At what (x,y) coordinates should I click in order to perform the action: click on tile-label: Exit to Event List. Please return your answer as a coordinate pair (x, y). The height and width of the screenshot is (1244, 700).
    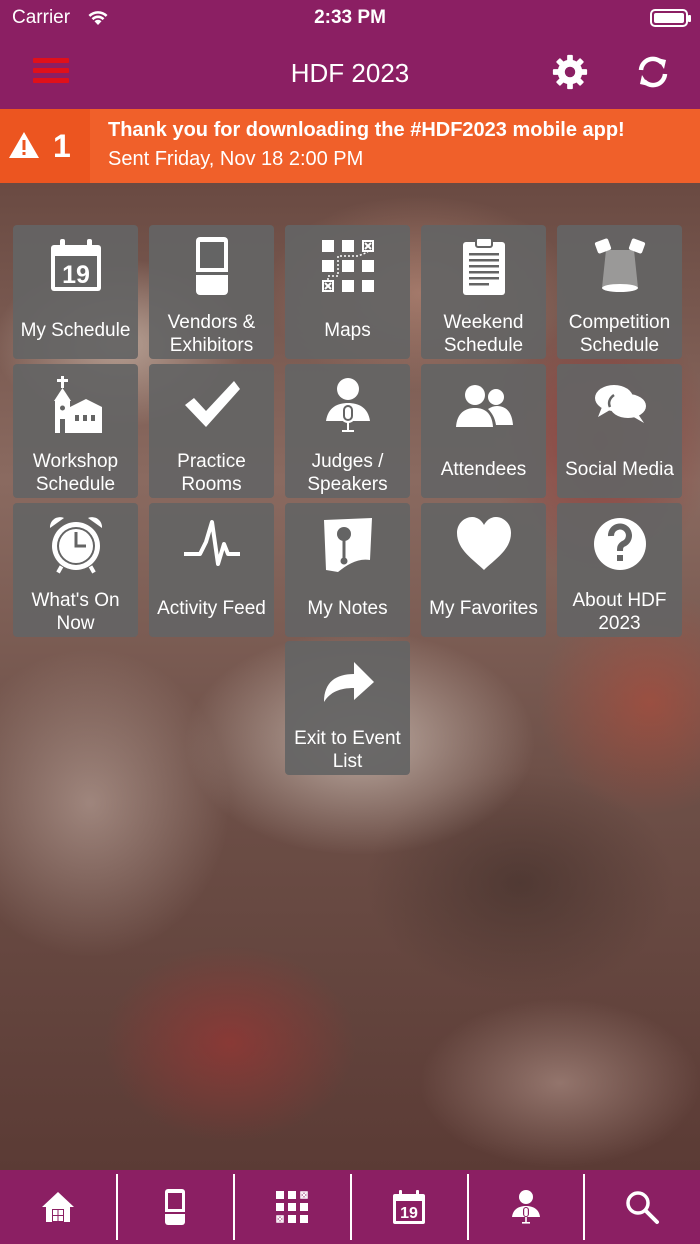
    Looking at the image, I should click on (347, 750).